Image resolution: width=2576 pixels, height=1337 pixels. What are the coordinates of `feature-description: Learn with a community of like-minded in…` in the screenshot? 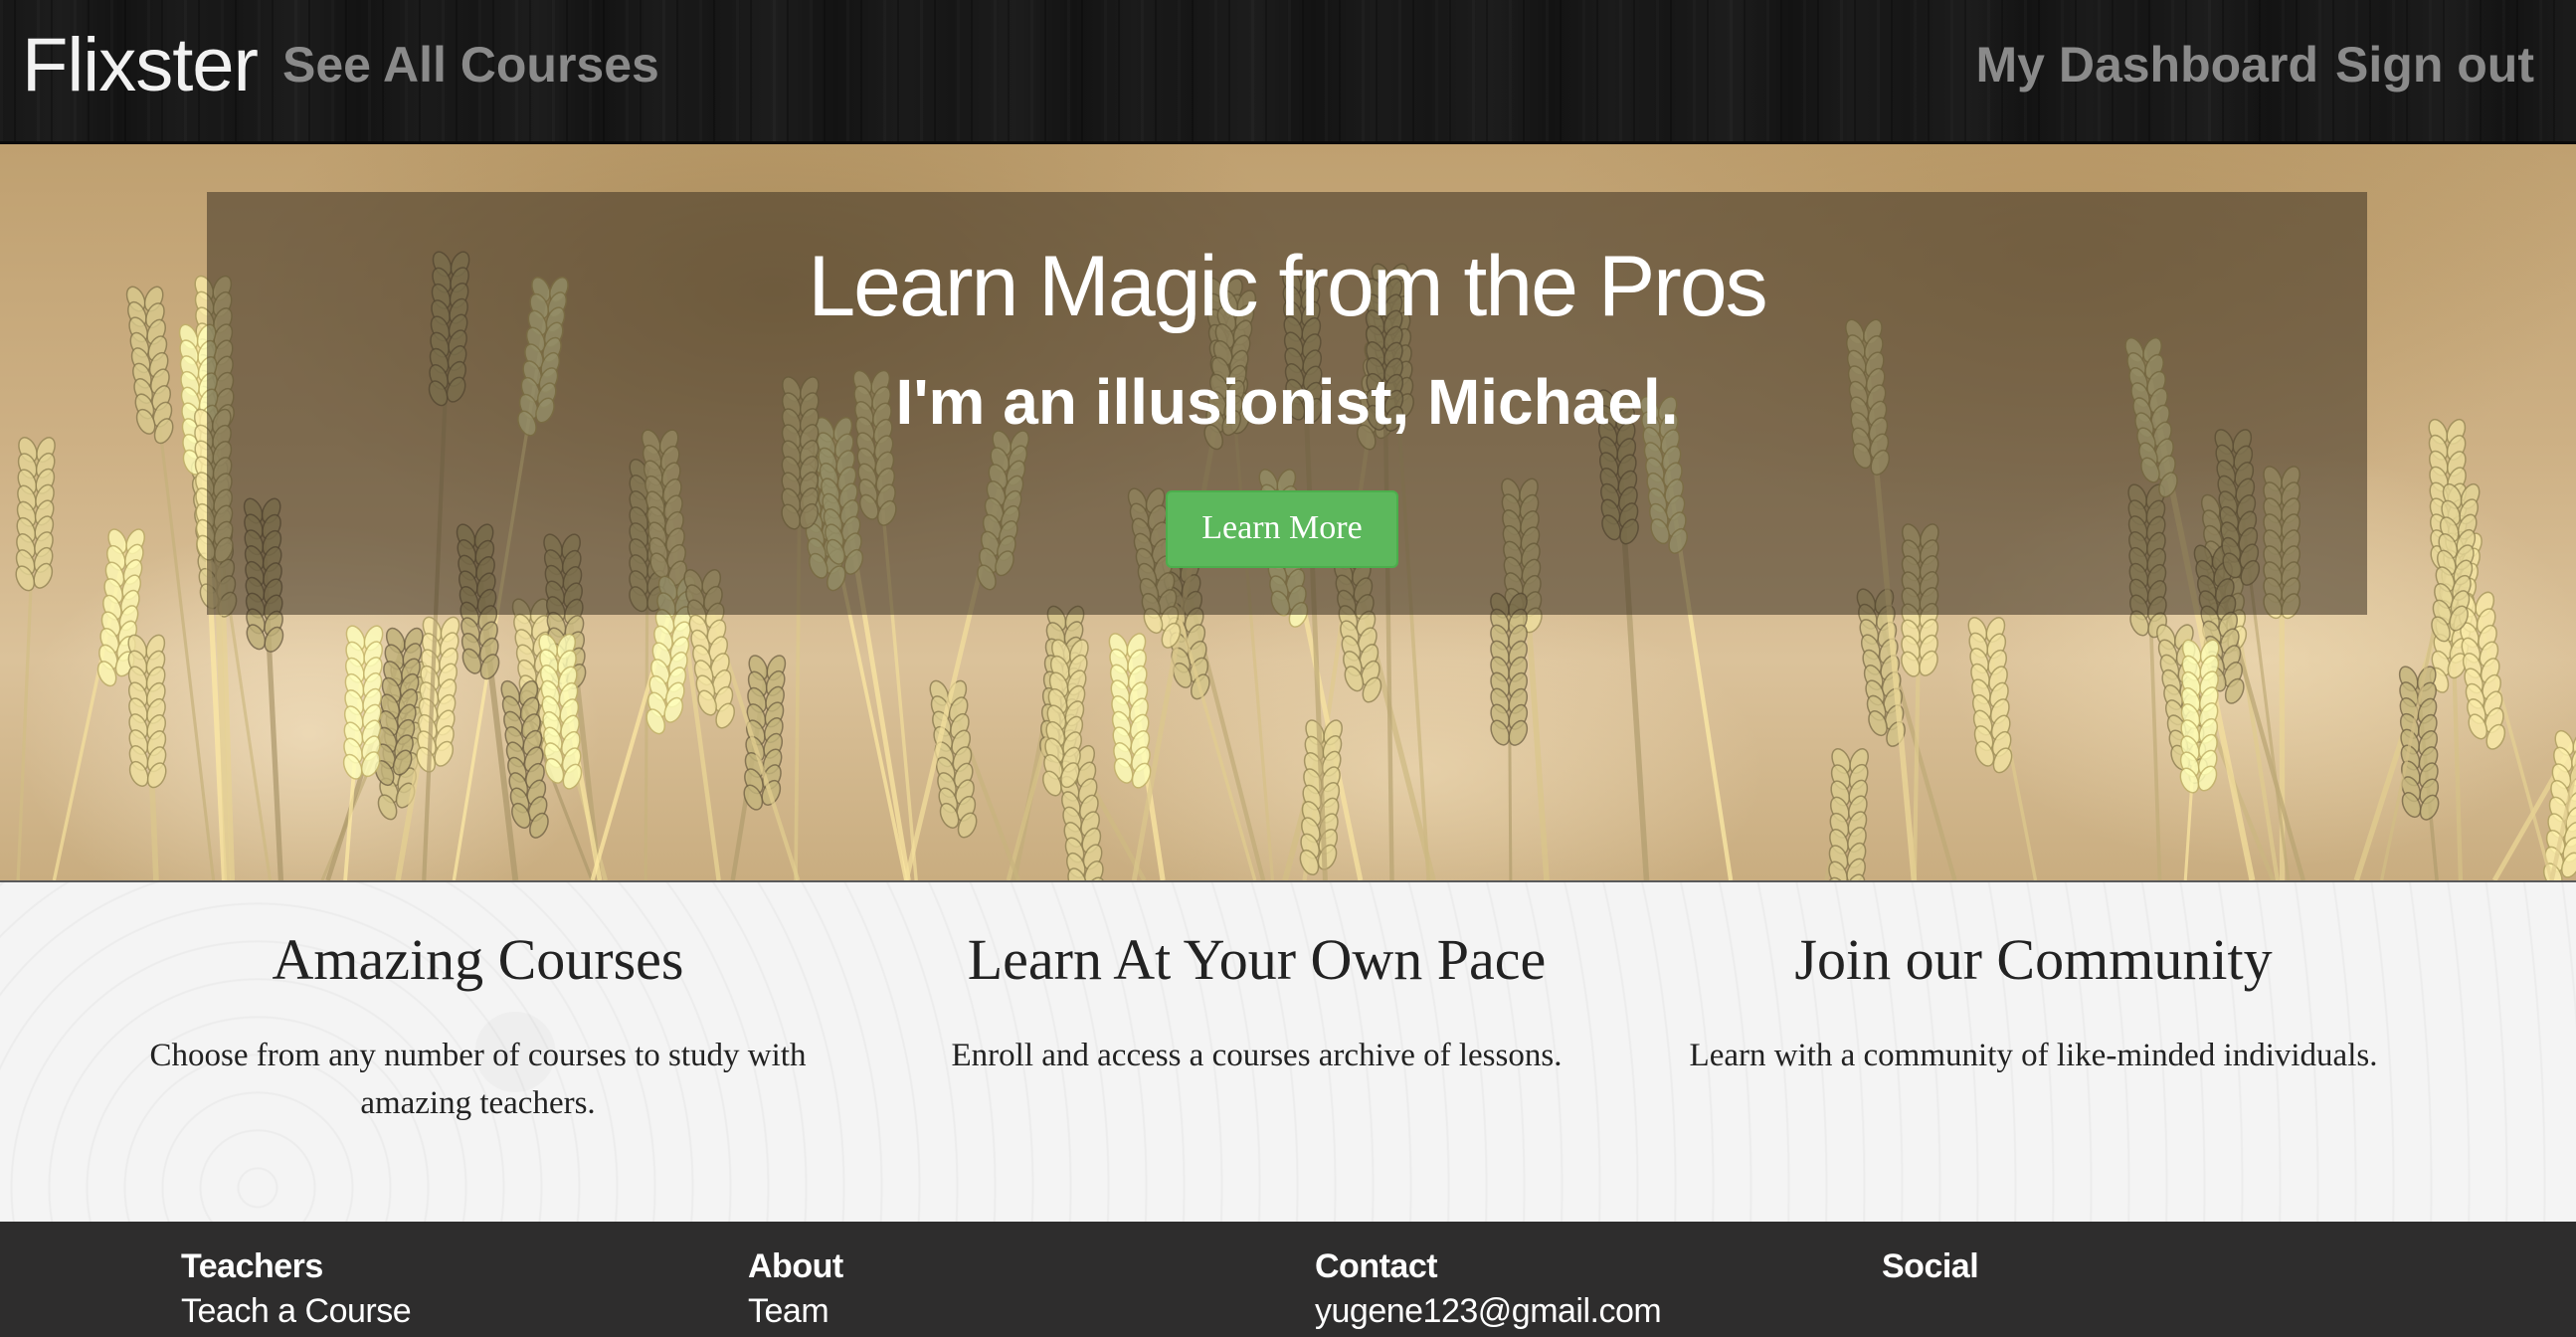 It's located at (2033, 1055).